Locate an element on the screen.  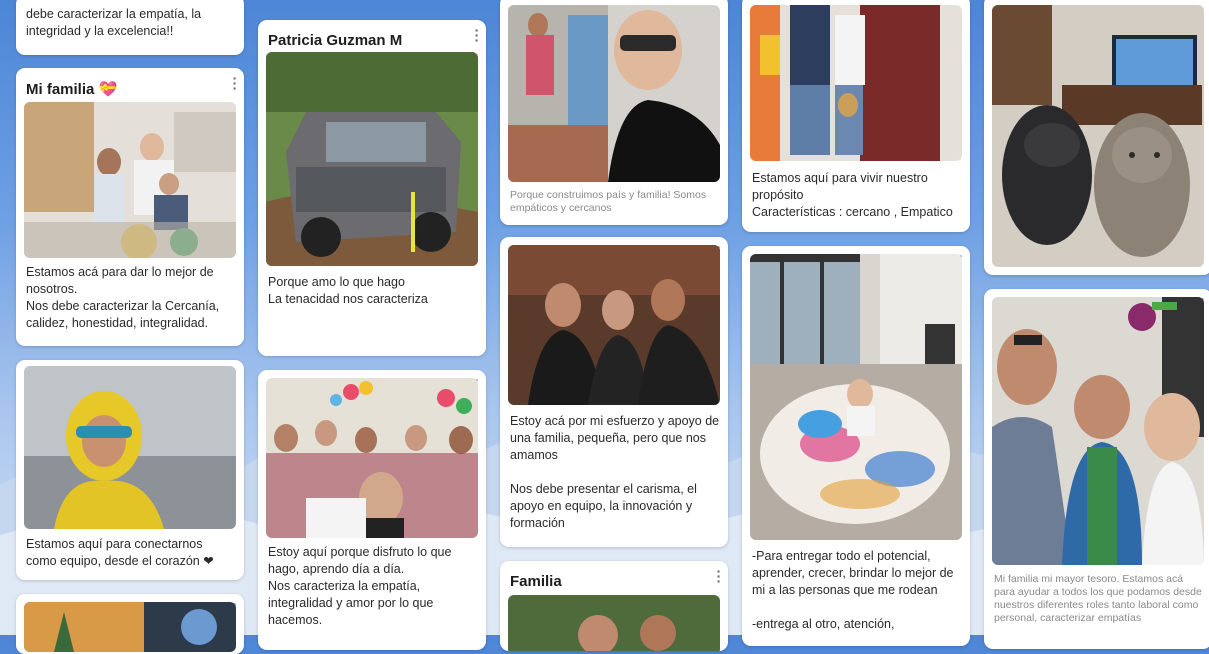
post-title: Patricia Guzman M is located at coordinates (335, 40).